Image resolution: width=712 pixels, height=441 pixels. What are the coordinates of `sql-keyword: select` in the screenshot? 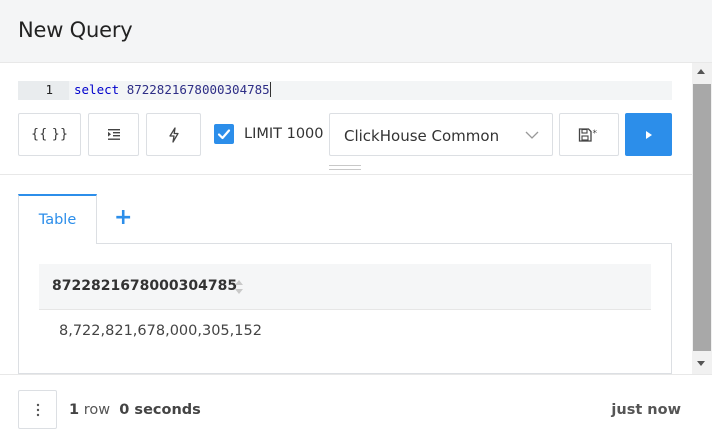 It's located at (97, 89).